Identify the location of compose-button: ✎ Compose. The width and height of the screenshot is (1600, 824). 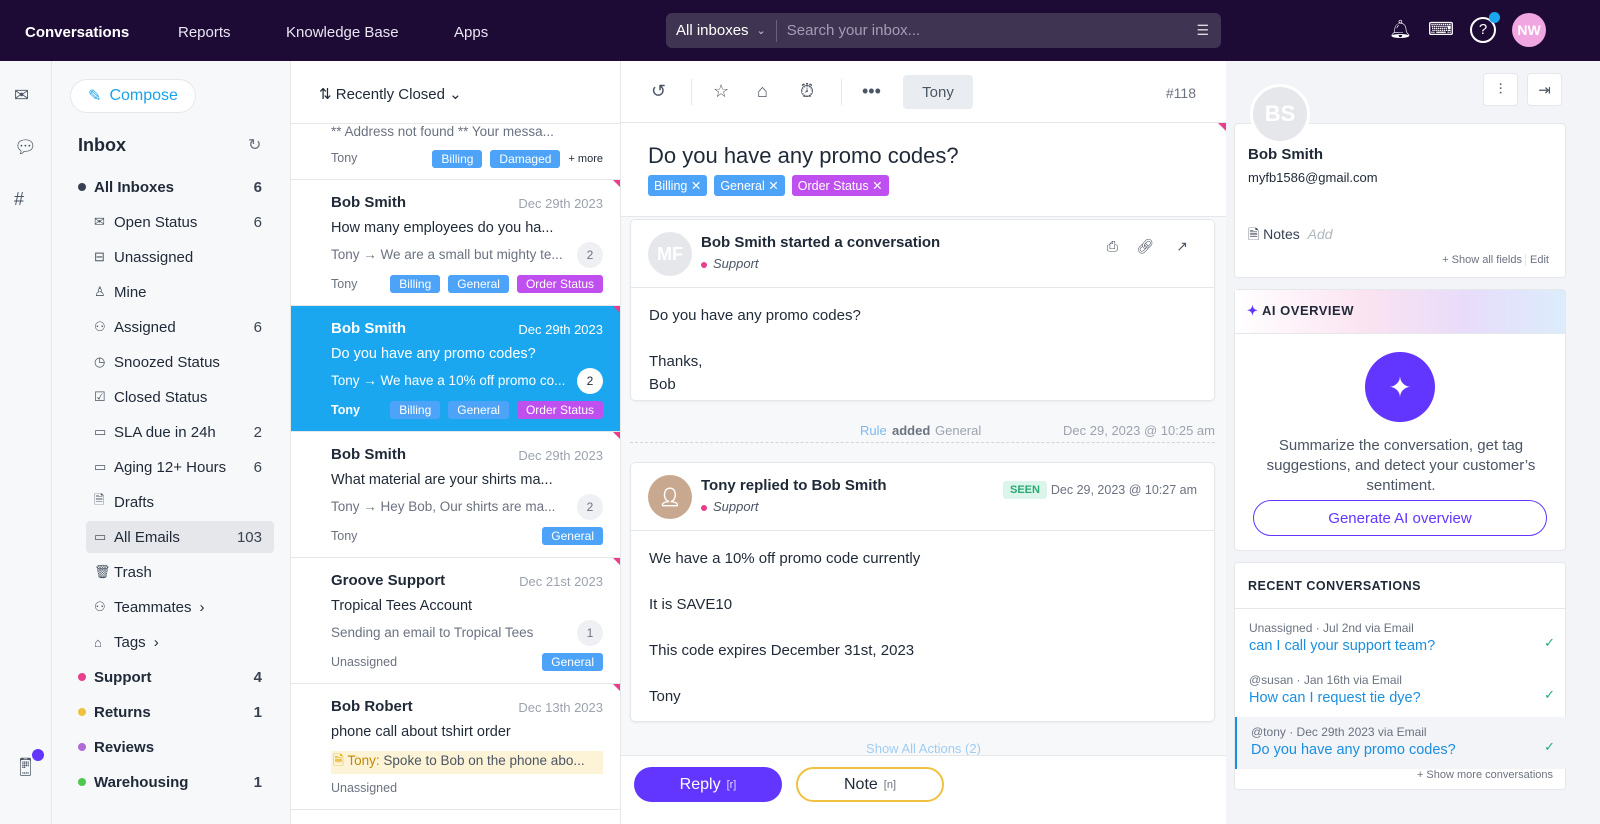
(133, 96).